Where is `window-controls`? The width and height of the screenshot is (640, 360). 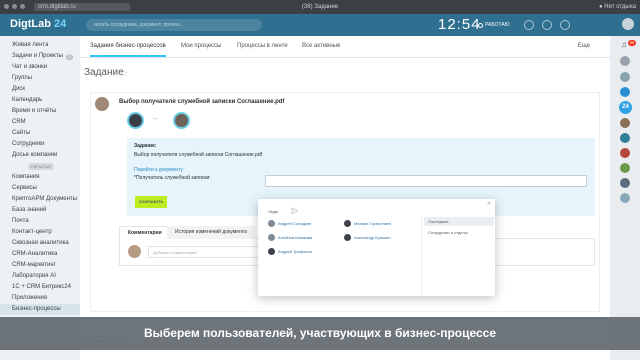 window-controls is located at coordinates (14, 6).